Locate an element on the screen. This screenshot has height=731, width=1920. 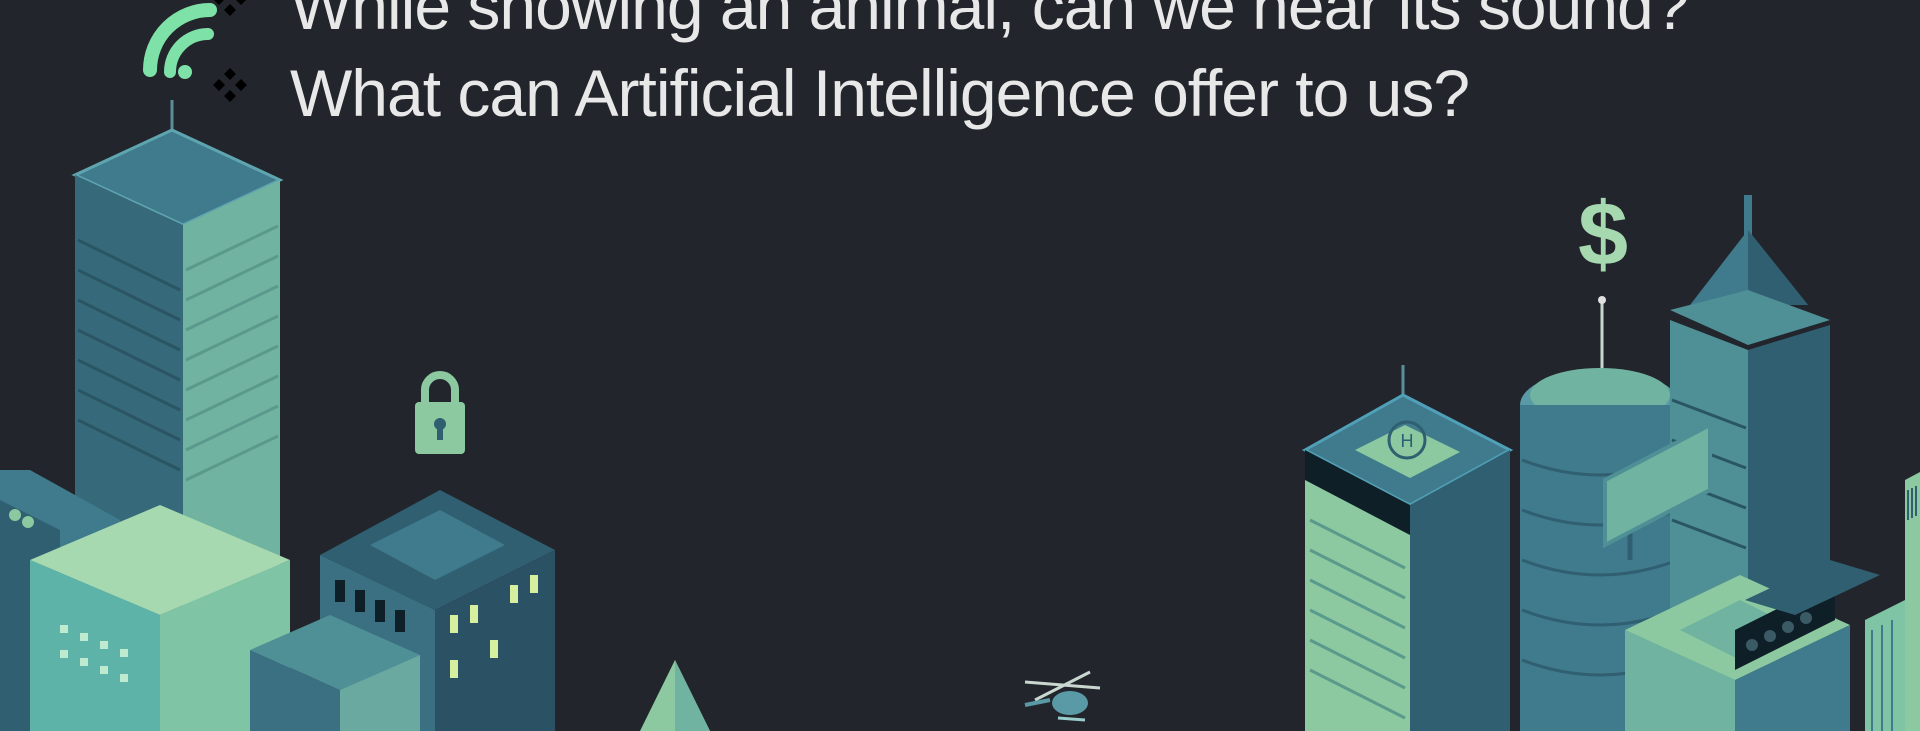
helicopter-icon is located at coordinates (1062, 696).